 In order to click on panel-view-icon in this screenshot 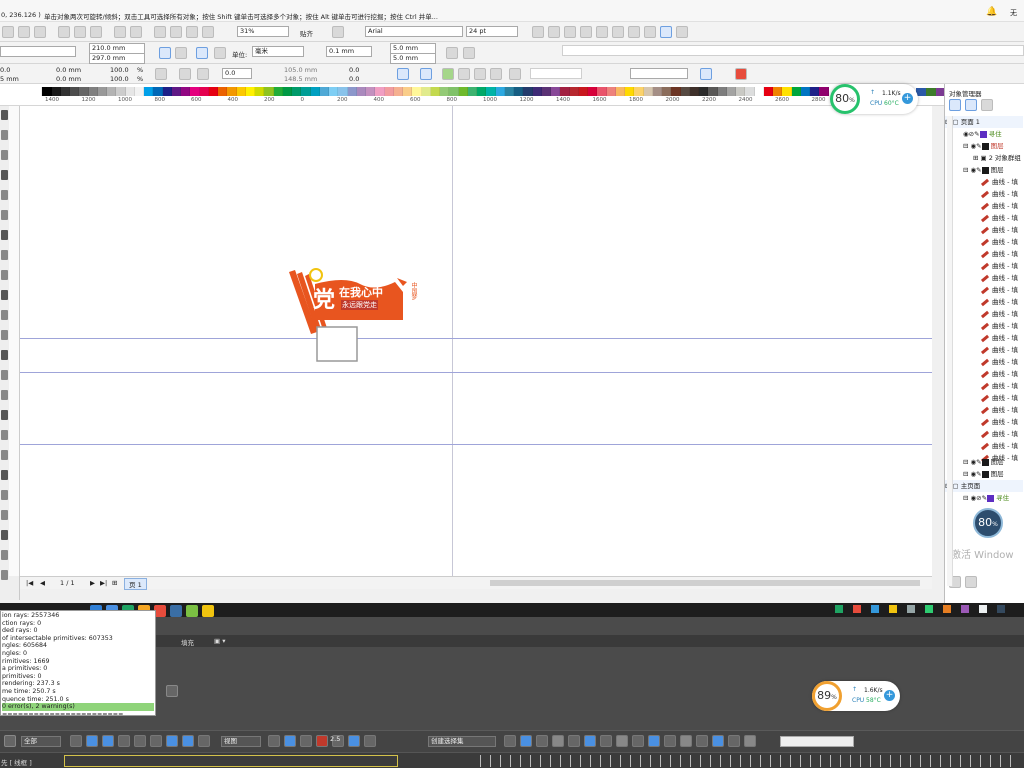, I will do `click(955, 105)`.